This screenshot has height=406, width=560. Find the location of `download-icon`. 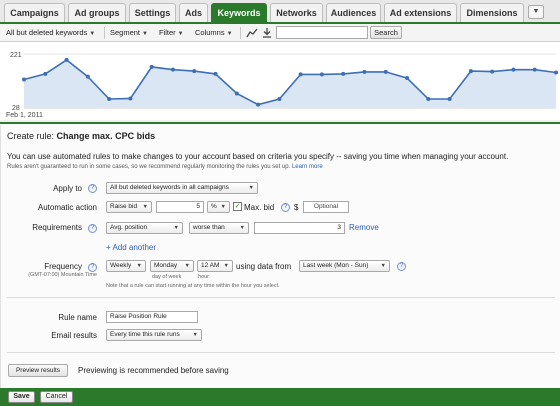

download-icon is located at coordinates (267, 32).